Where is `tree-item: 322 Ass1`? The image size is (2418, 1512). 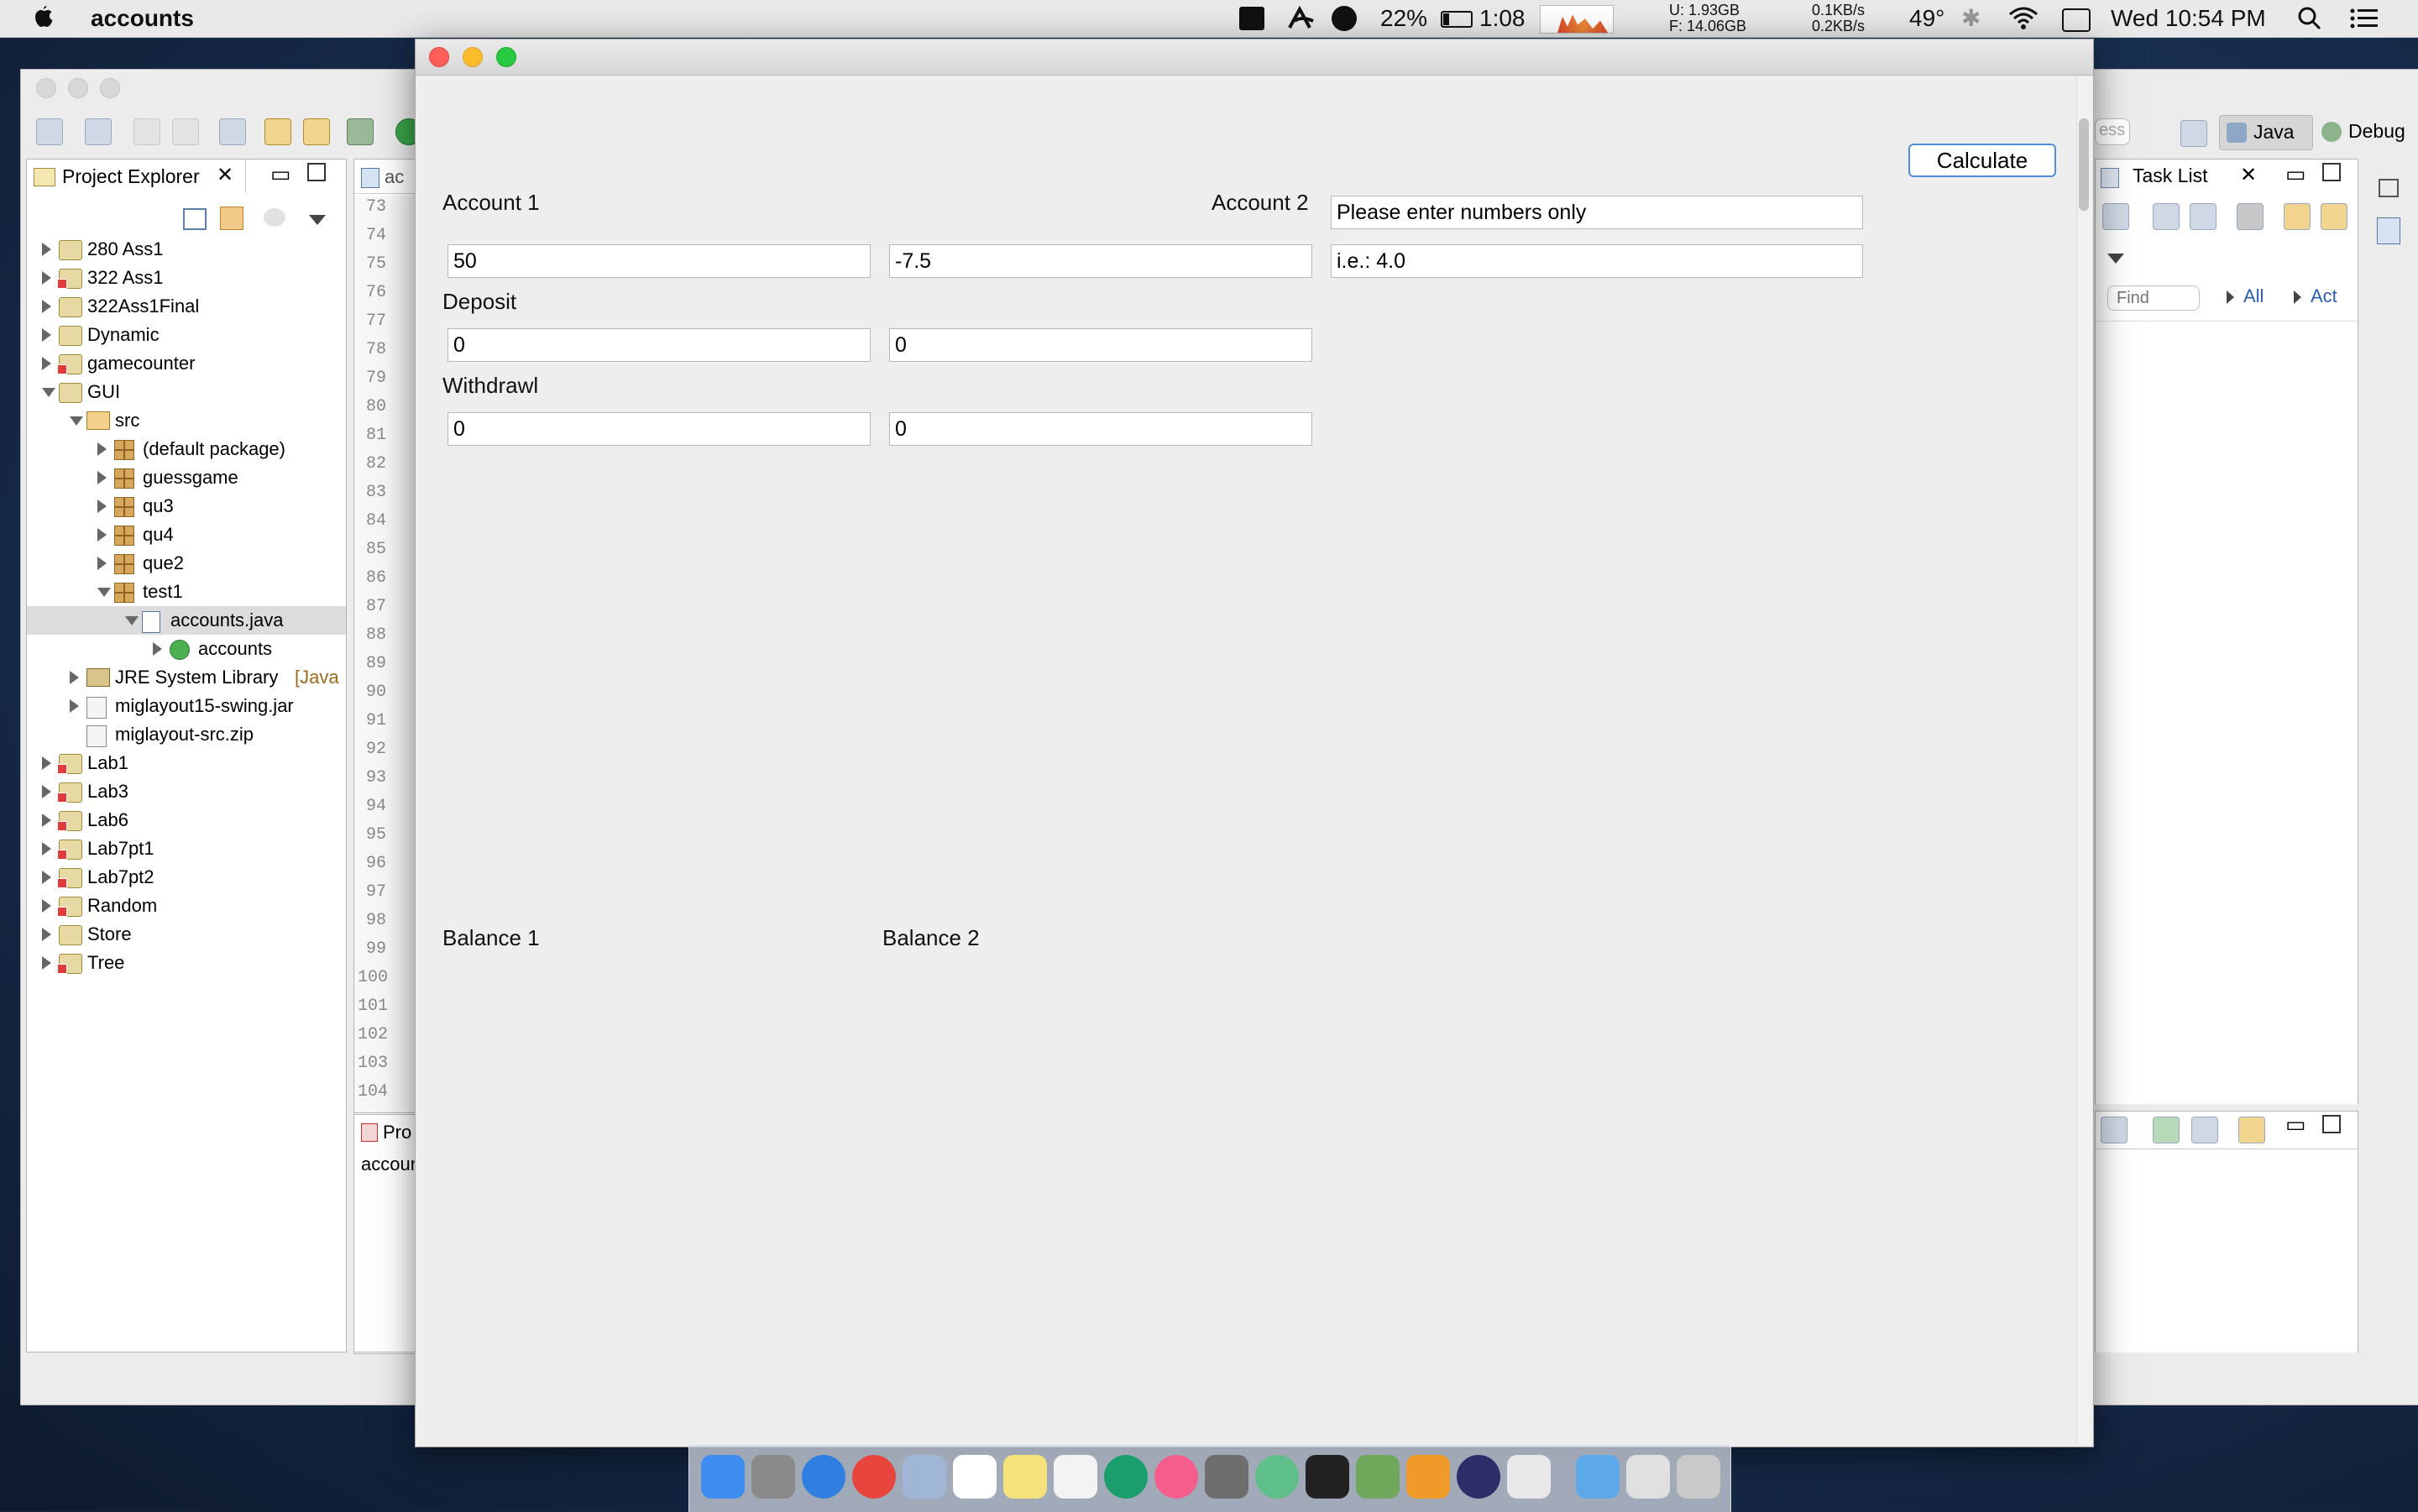
tree-item: 322 Ass1 is located at coordinates (186, 278).